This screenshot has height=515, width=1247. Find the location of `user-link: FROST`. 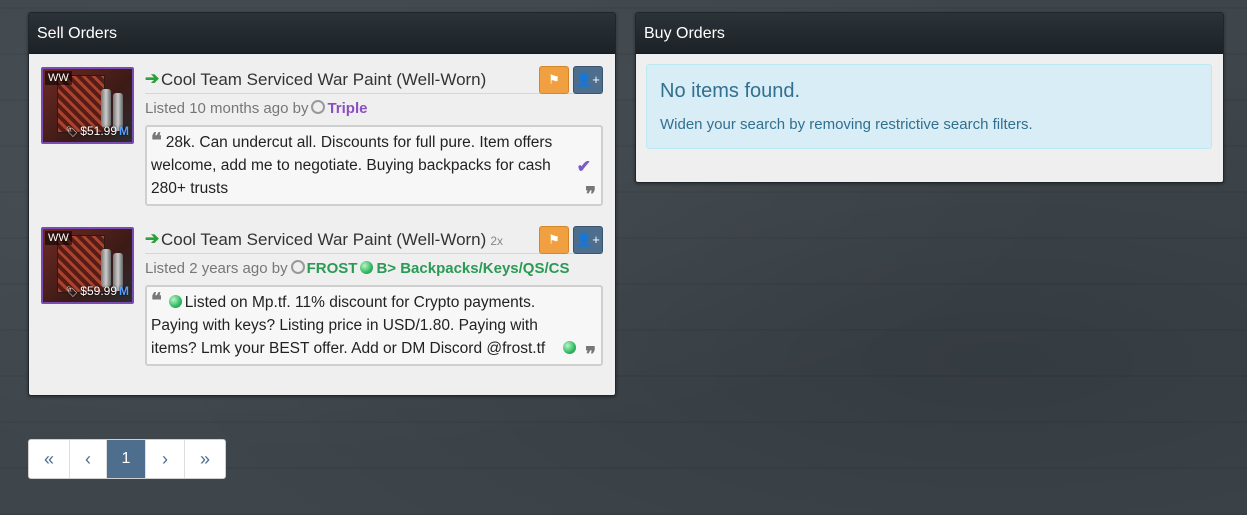

user-link: FROST is located at coordinates (332, 268).